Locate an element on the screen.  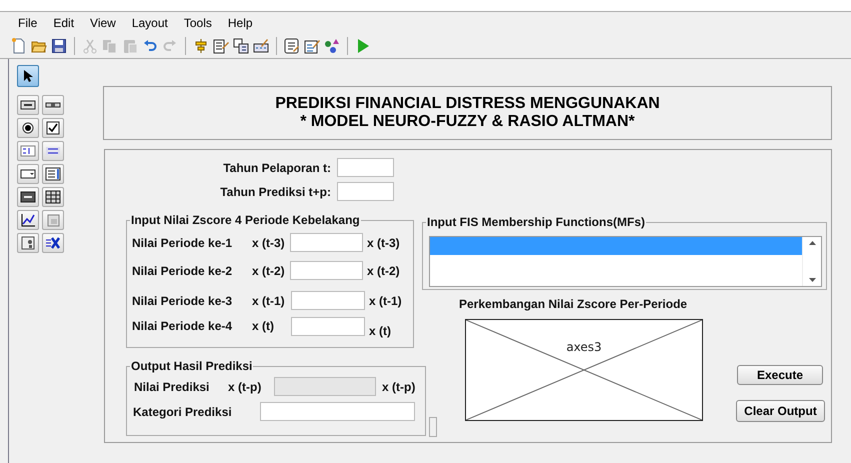
toolbar-editor-icon is located at coordinates (261, 46).